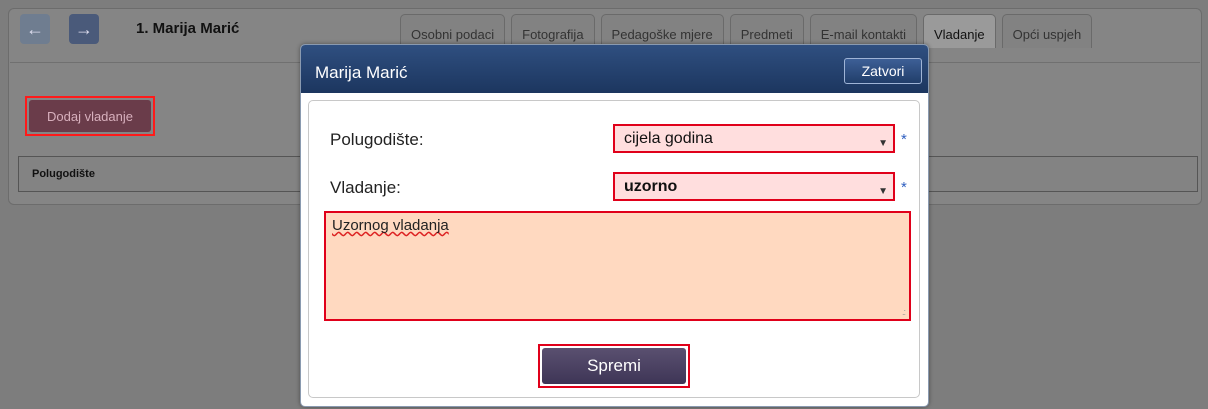 The height and width of the screenshot is (409, 1208). Describe the element at coordinates (361, 72) in the screenshot. I see `dialog-title: Marija Marić` at that location.